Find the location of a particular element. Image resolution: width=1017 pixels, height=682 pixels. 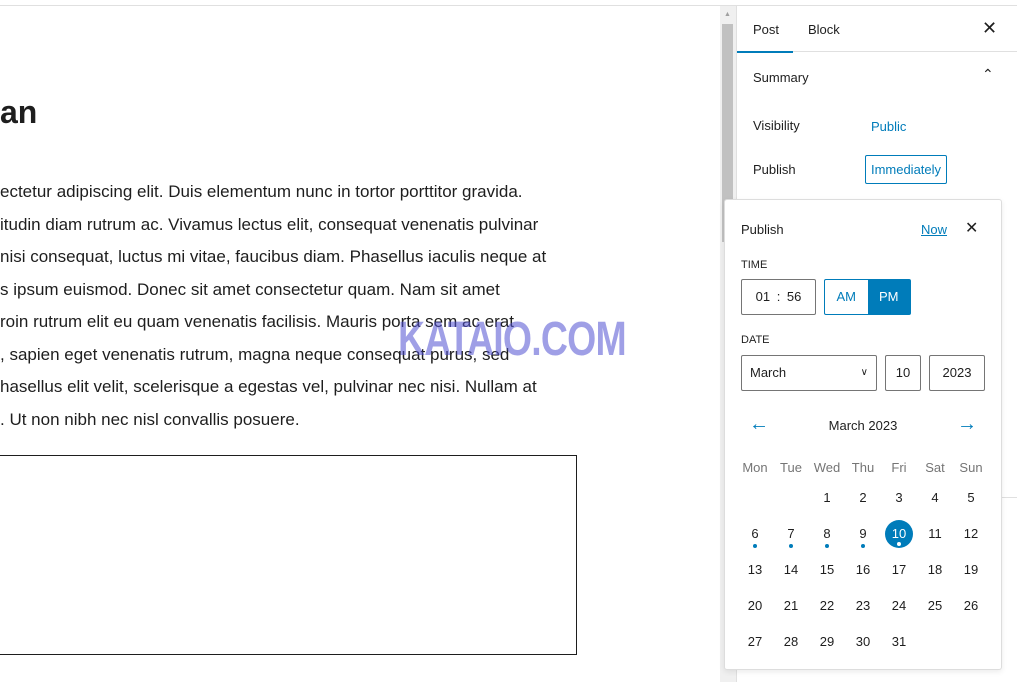

weekday-header: Fri is located at coordinates (899, 467).